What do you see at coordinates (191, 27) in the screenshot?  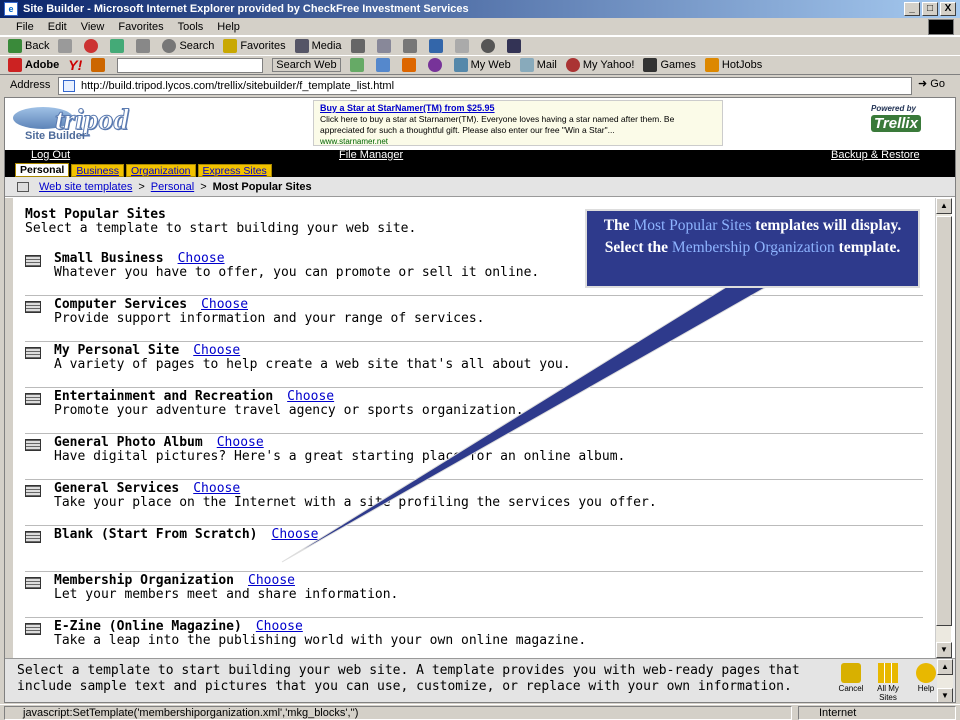 I see `menu-tools: Tools` at bounding box center [191, 27].